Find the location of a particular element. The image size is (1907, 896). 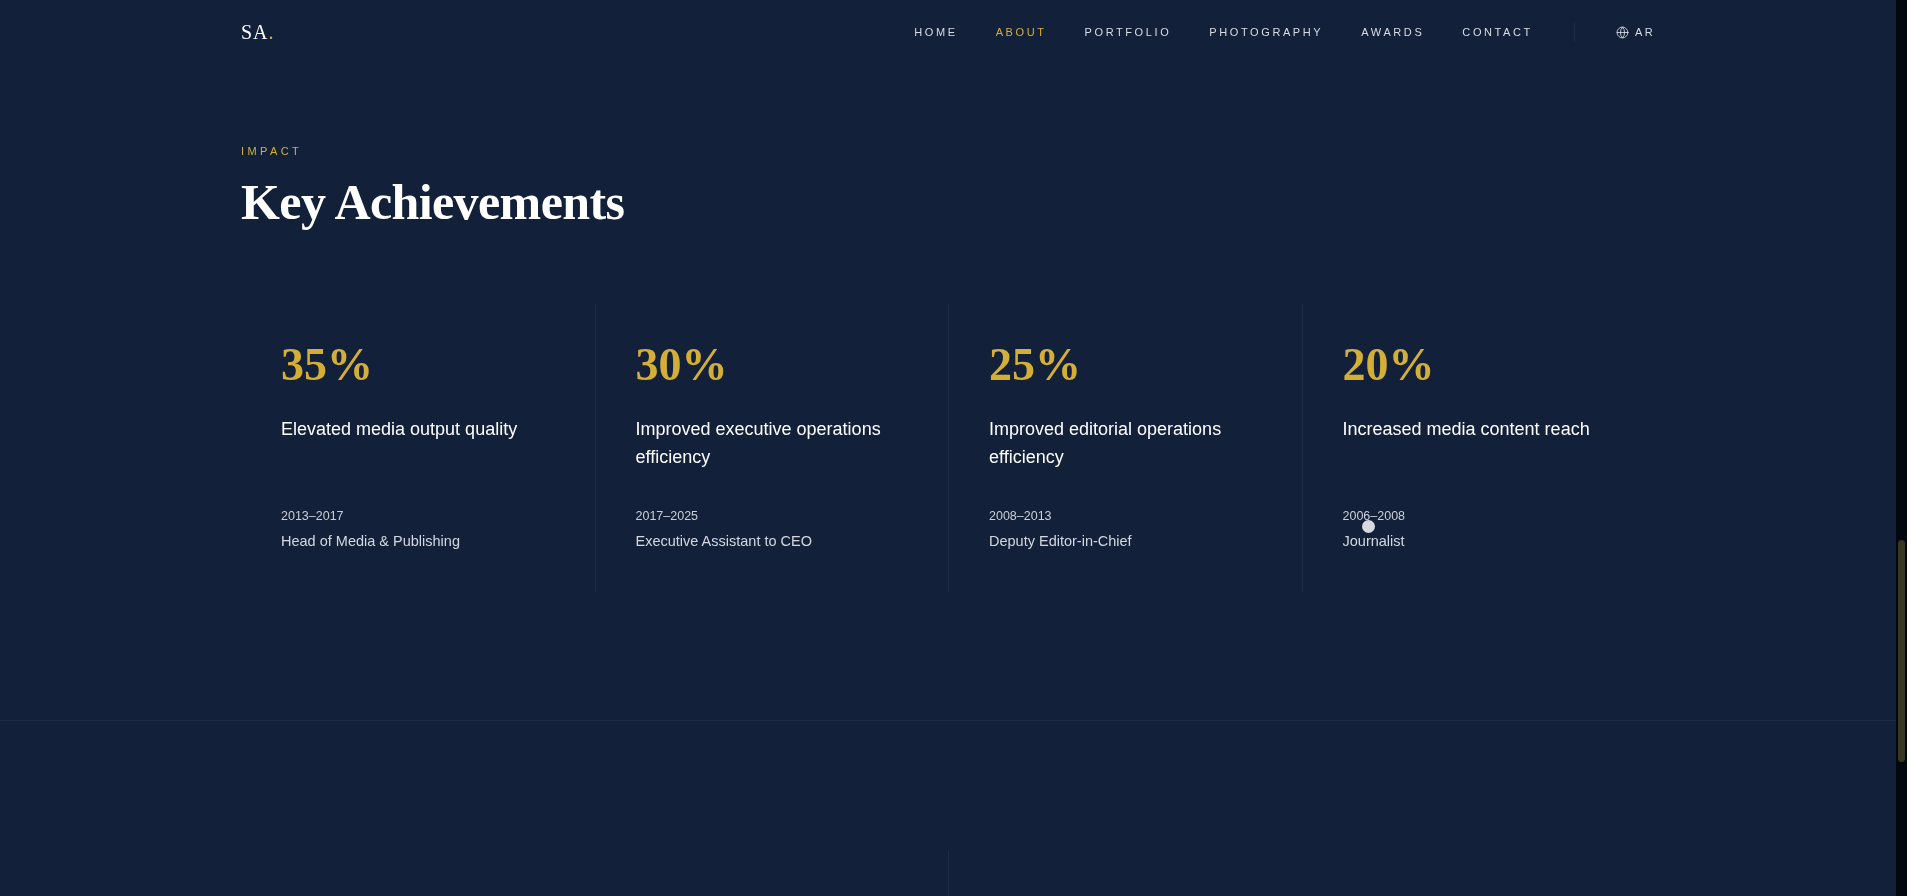

globe-icon is located at coordinates (1622, 32).